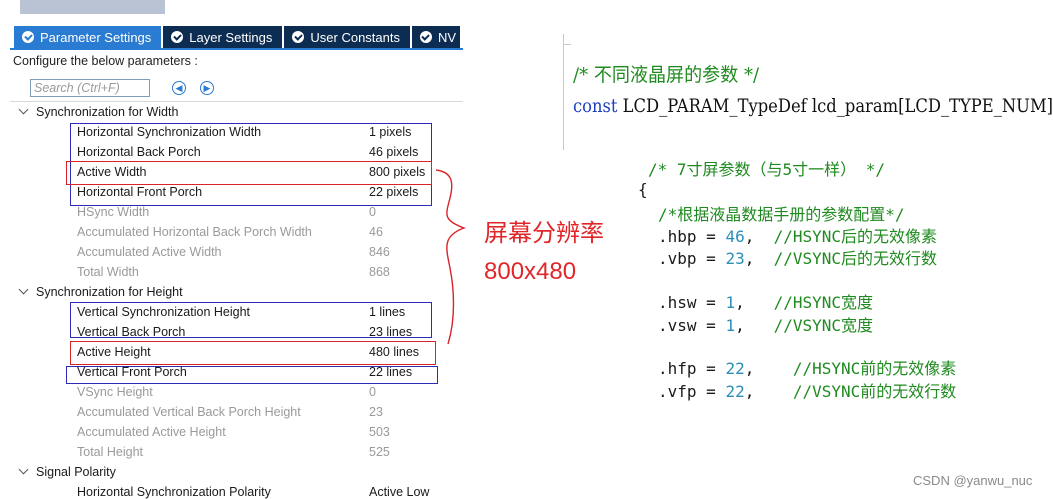  I want to click on group-synchronization-height: Synchronization for Height, so click(100, 292).